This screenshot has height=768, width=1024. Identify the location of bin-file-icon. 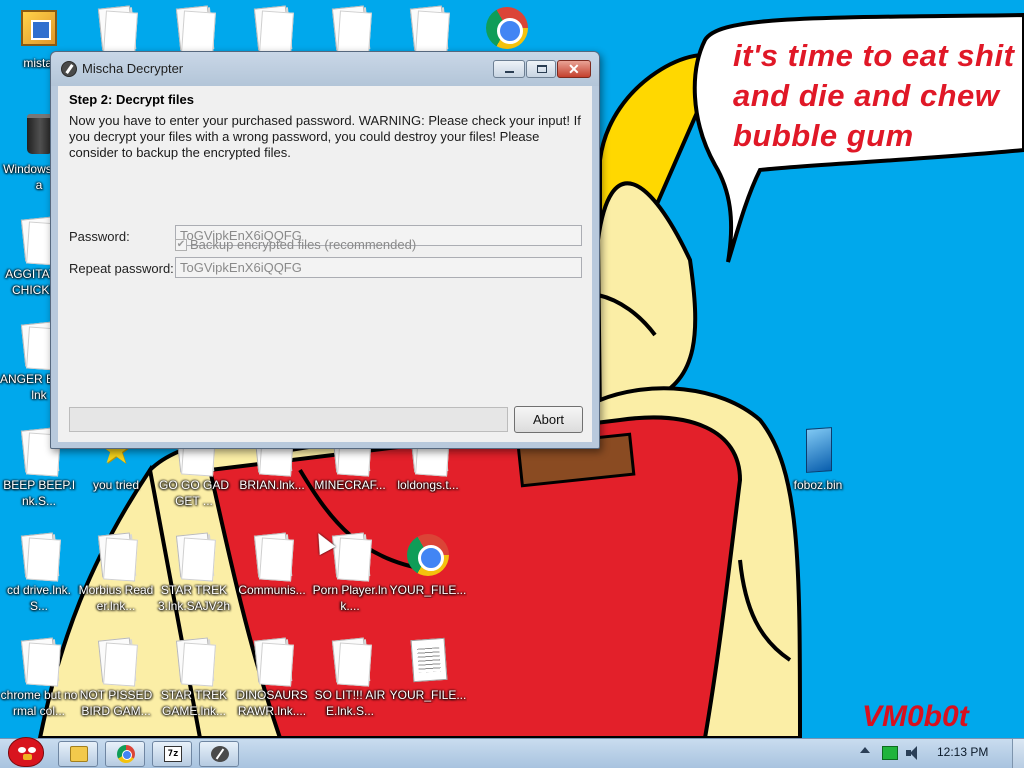
(818, 450).